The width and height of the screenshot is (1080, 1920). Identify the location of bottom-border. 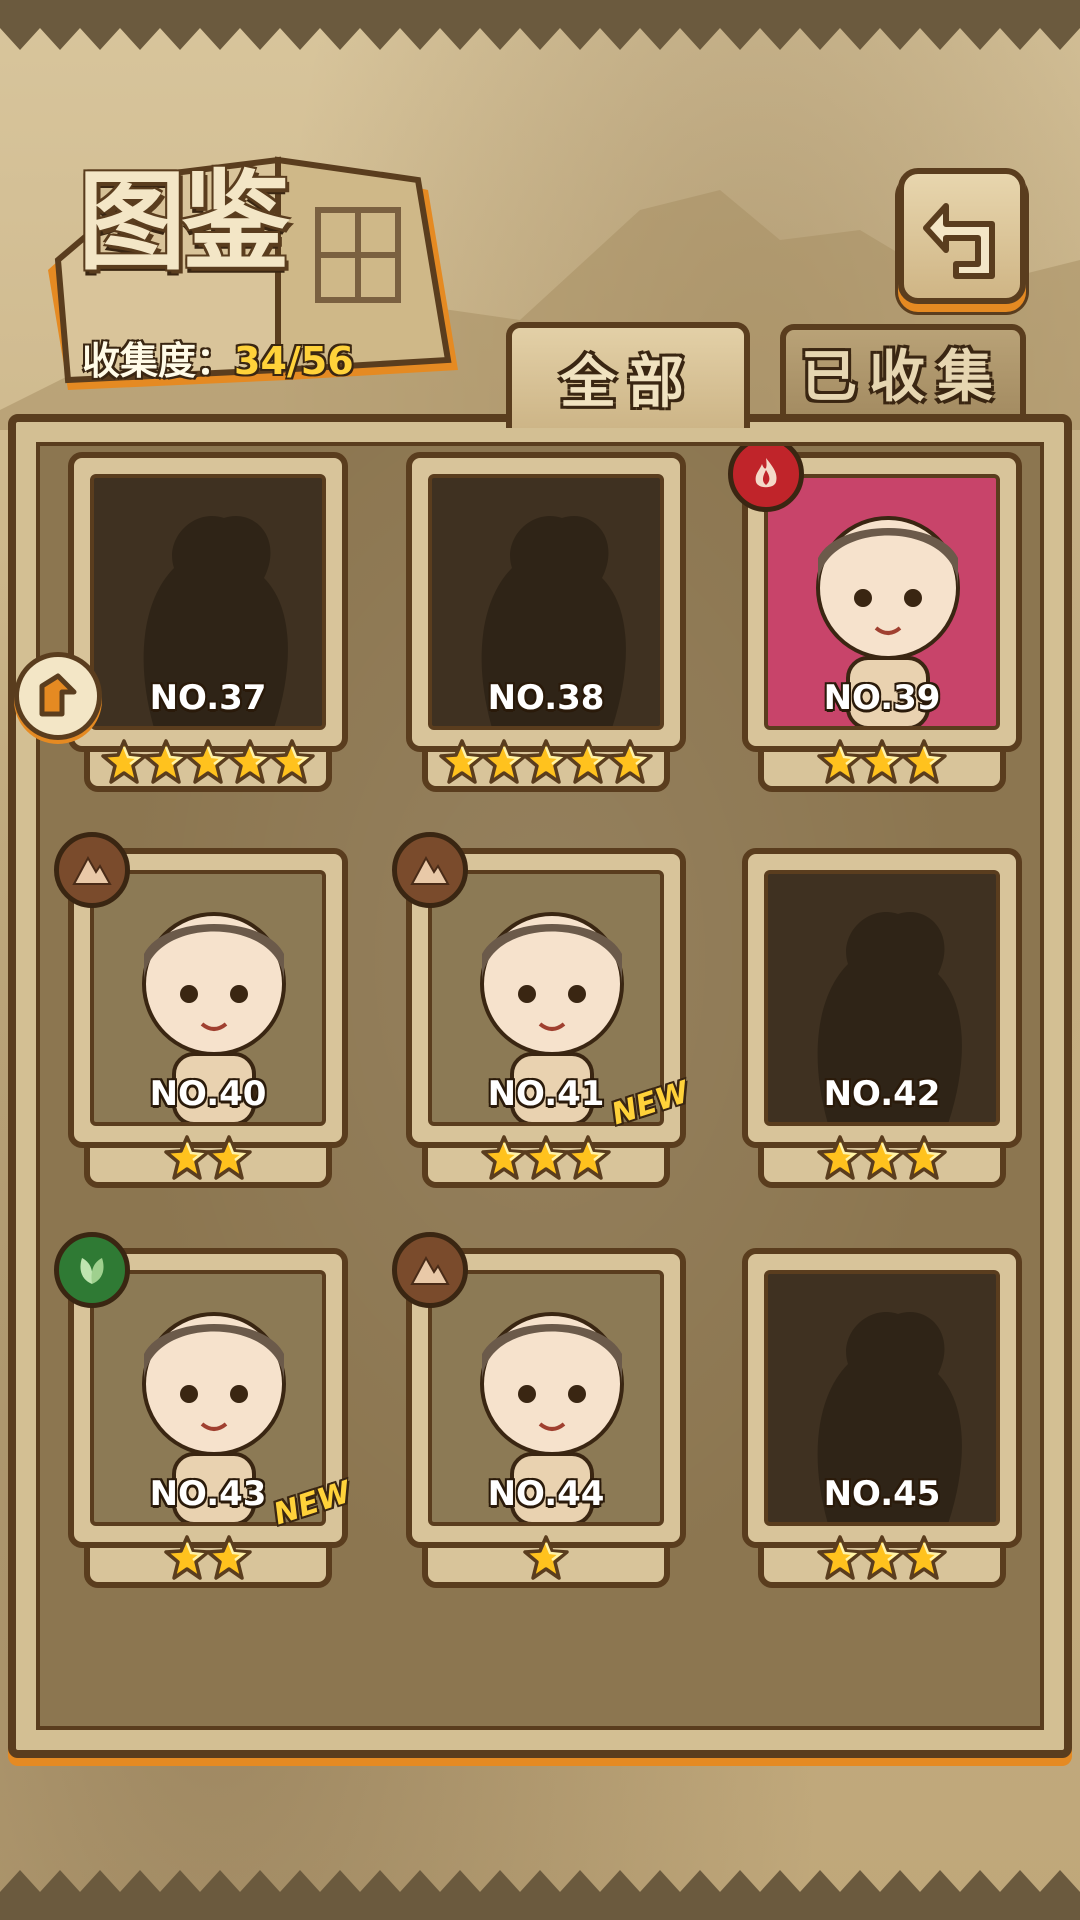
(540, 1895).